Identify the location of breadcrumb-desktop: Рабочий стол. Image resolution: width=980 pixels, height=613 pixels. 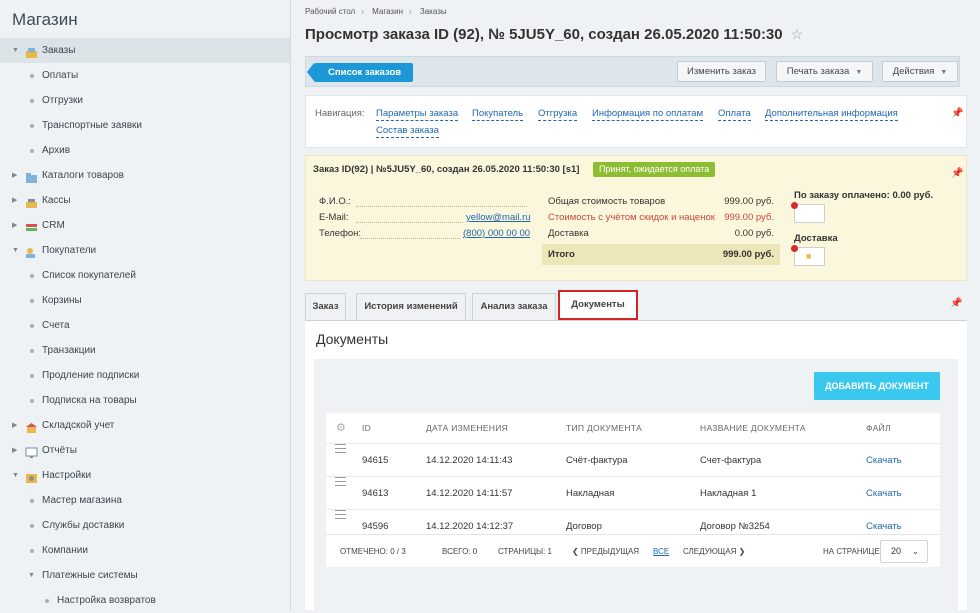
(330, 11).